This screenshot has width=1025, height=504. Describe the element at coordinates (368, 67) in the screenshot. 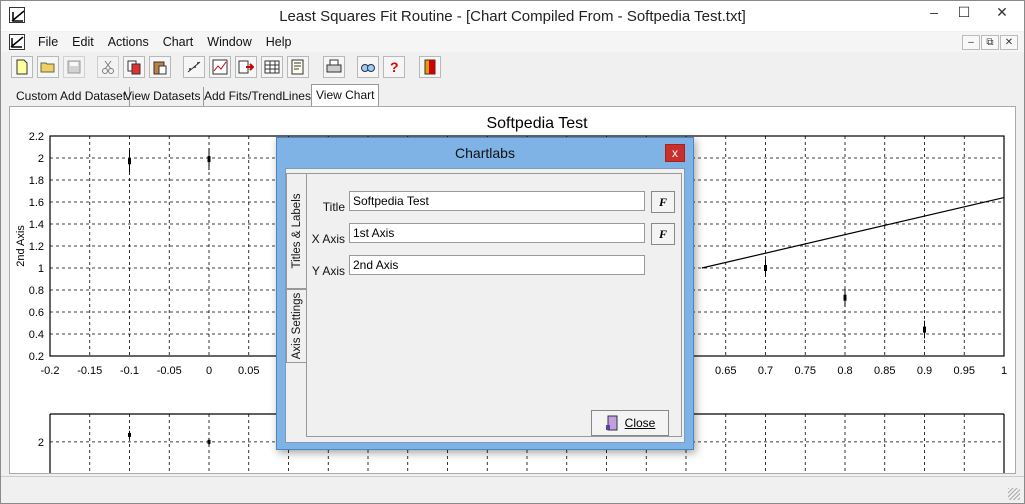

I see `find-icon` at that location.